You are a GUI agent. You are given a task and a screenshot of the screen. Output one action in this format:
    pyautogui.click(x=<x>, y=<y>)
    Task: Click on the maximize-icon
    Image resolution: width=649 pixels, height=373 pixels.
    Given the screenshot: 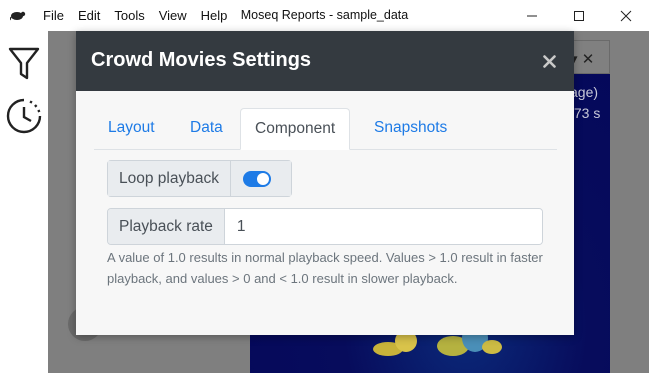 What is the action you would take?
    pyautogui.click(x=579, y=15)
    